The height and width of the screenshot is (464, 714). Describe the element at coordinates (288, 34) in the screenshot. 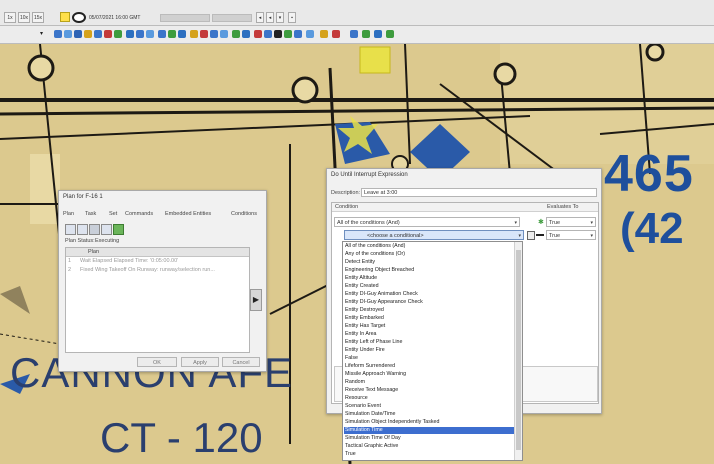

I see `grid-icon` at that location.